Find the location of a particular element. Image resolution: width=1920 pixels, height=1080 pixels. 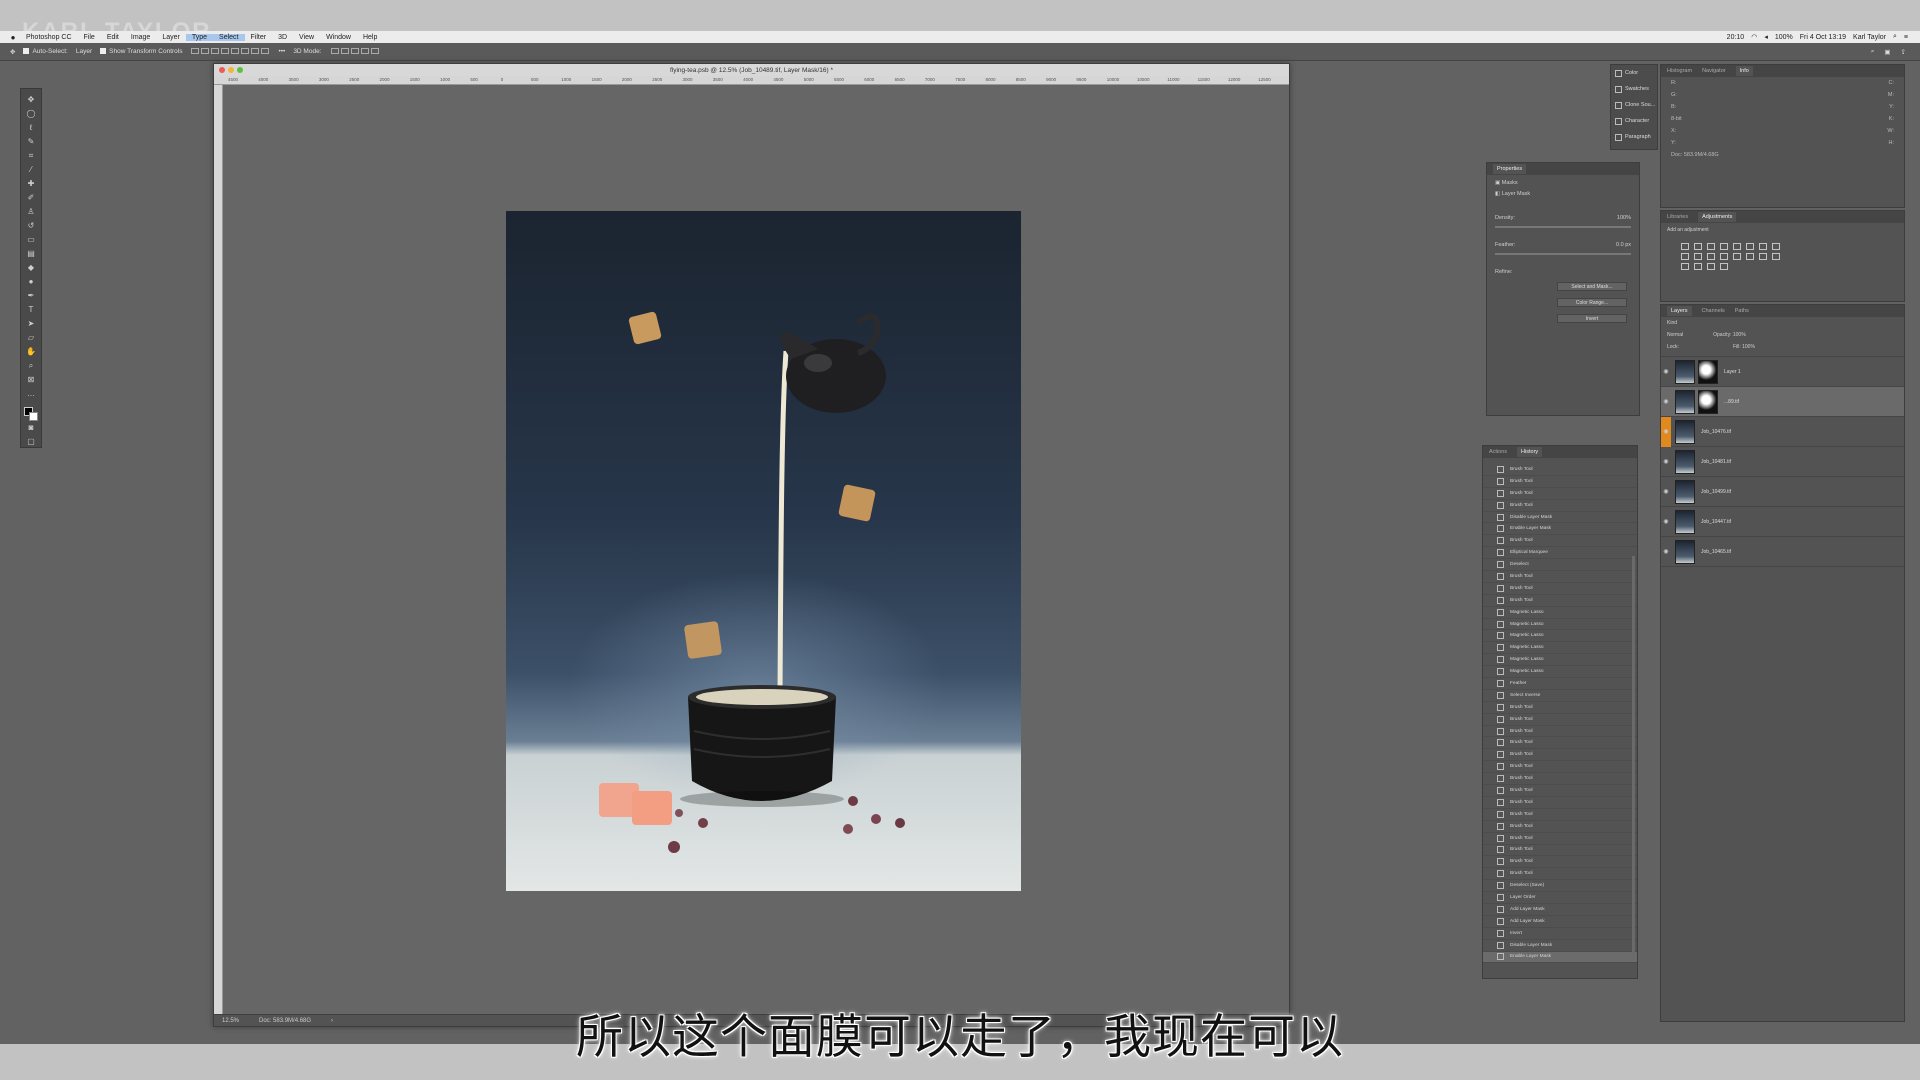

menu-list-icon: ≡ is located at coordinates (1906, 37).